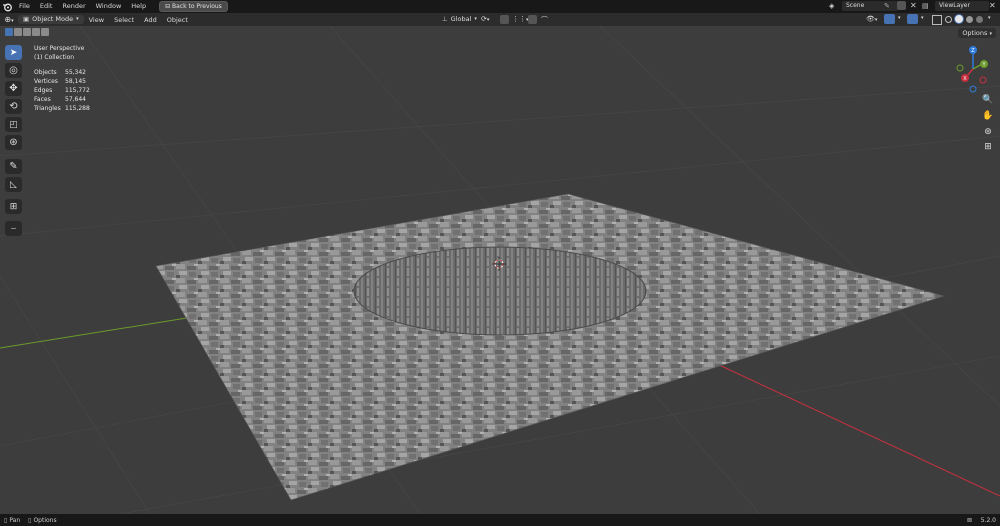  I want to click on gizmo-dropdown-icon: ▾, so click(899, 18).